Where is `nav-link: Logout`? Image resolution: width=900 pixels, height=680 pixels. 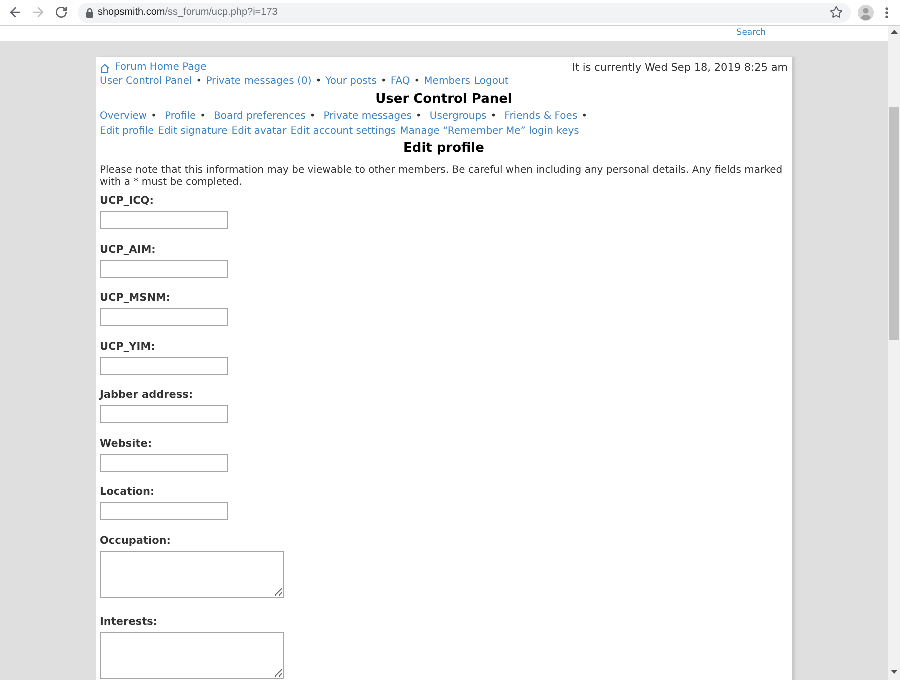
nav-link: Logout is located at coordinates (491, 81).